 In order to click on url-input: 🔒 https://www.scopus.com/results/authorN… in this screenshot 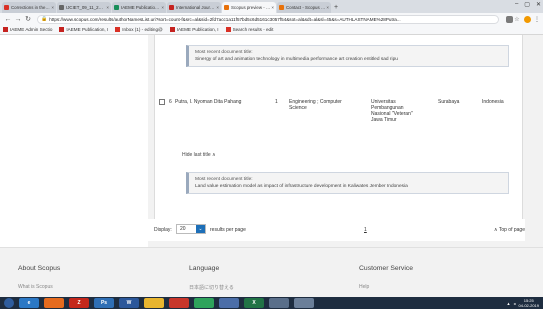, I will do `click(268, 19)`.